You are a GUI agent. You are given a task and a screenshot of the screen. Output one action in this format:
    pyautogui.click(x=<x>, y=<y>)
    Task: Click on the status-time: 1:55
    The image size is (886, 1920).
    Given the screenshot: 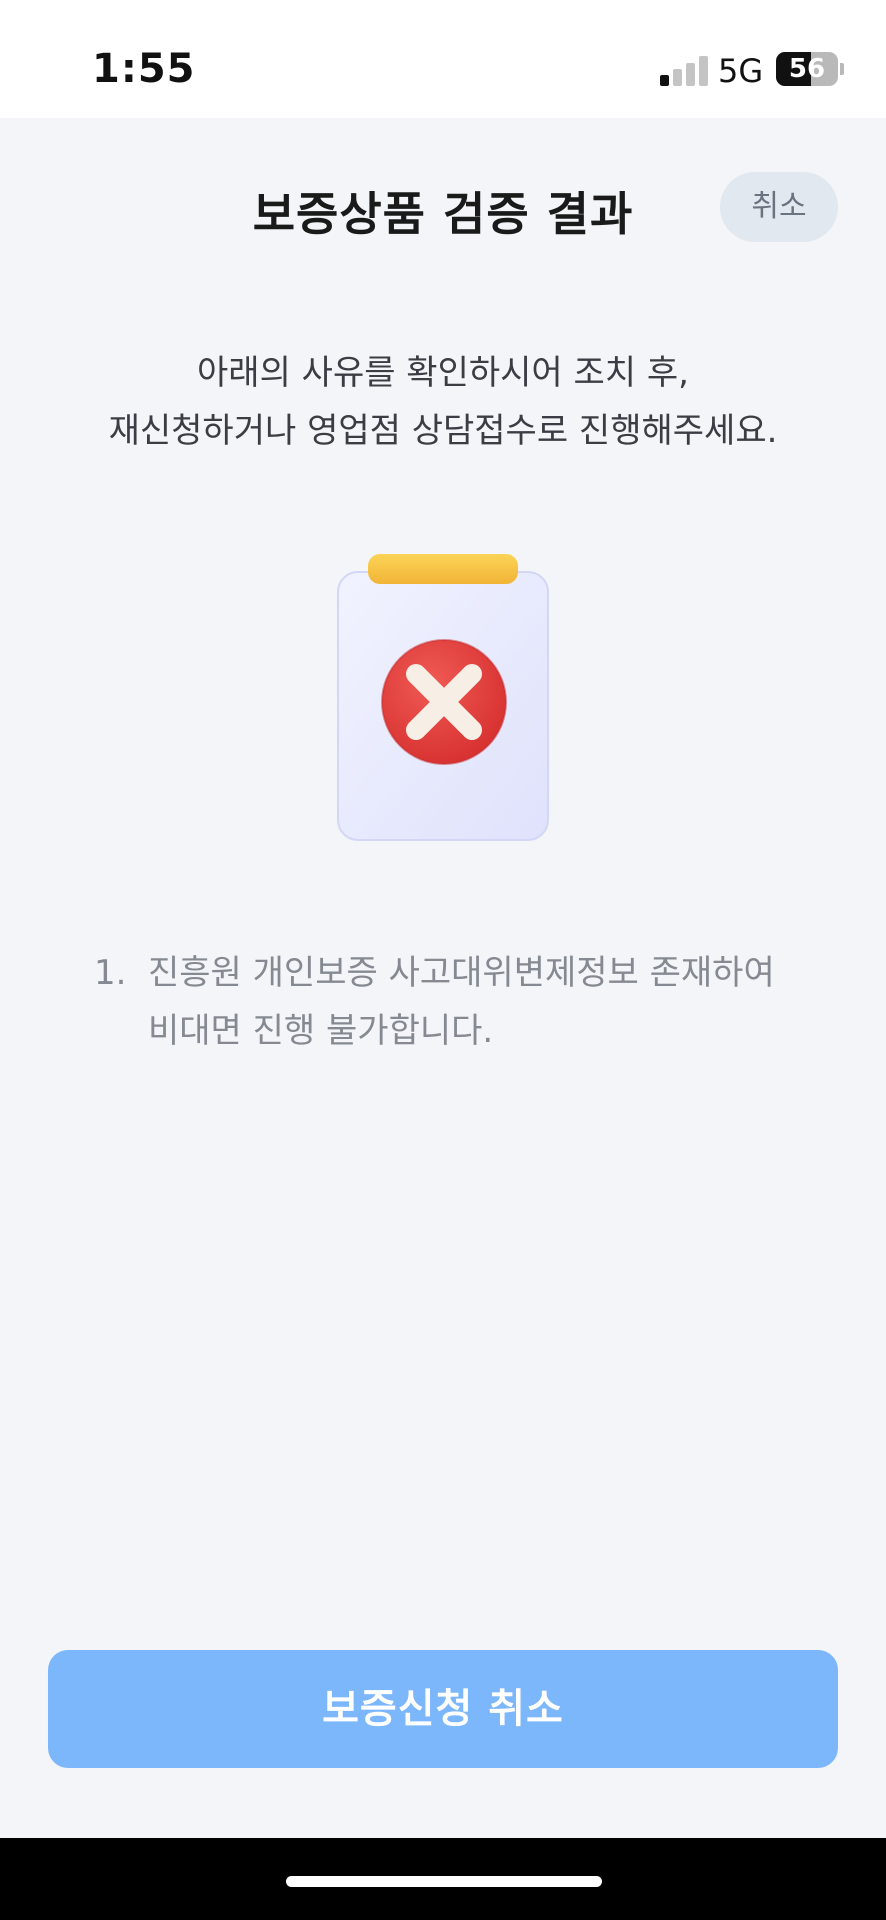 What is the action you would take?
    pyautogui.click(x=144, y=69)
    